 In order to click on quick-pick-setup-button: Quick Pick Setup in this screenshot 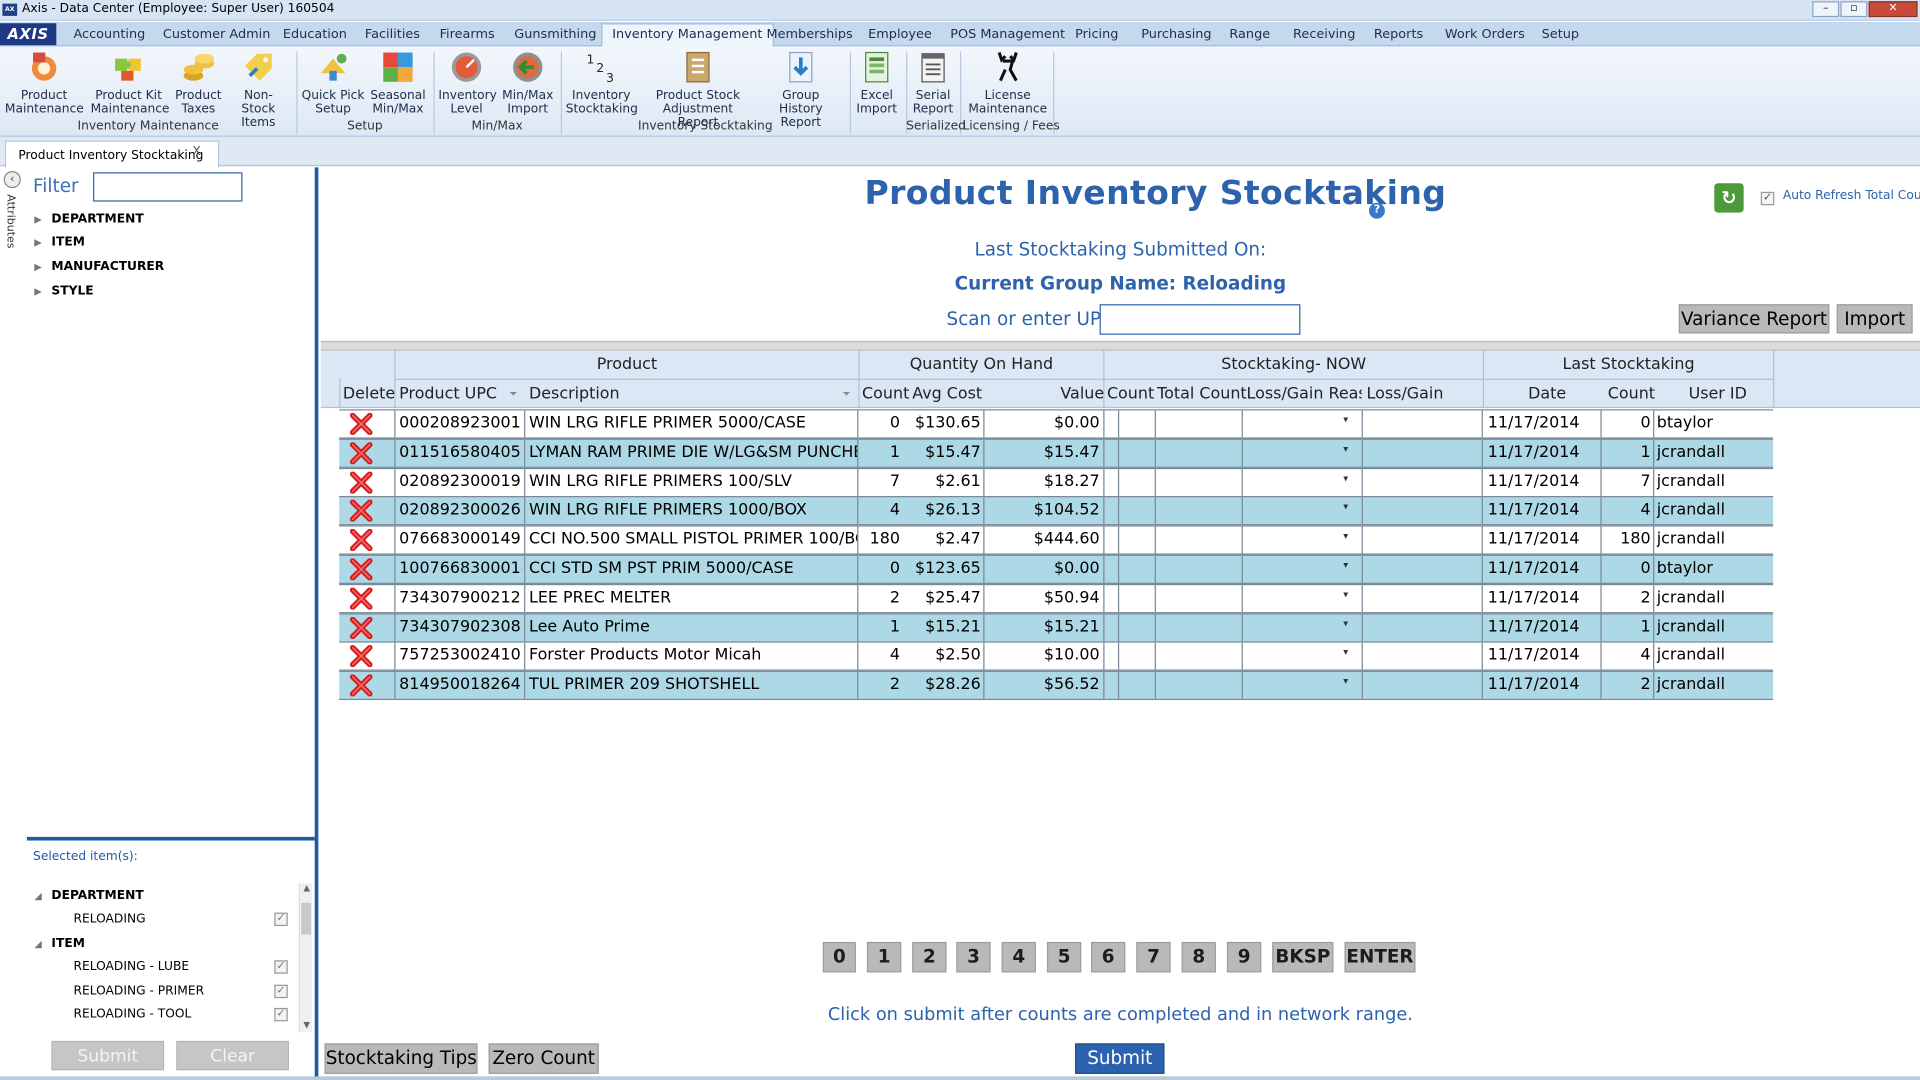, I will do `click(333, 82)`.